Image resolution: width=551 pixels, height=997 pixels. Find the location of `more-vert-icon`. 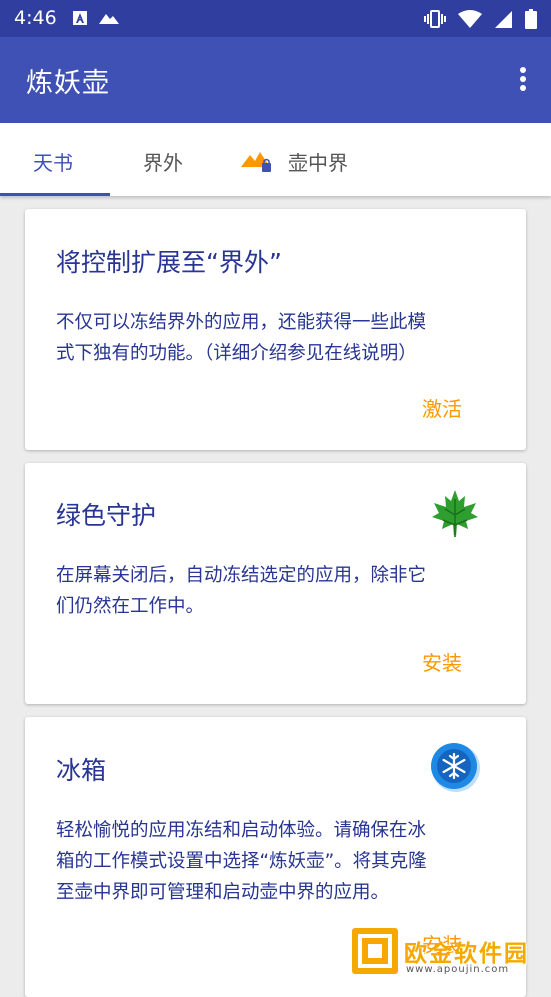

more-vert-icon is located at coordinates (523, 81).